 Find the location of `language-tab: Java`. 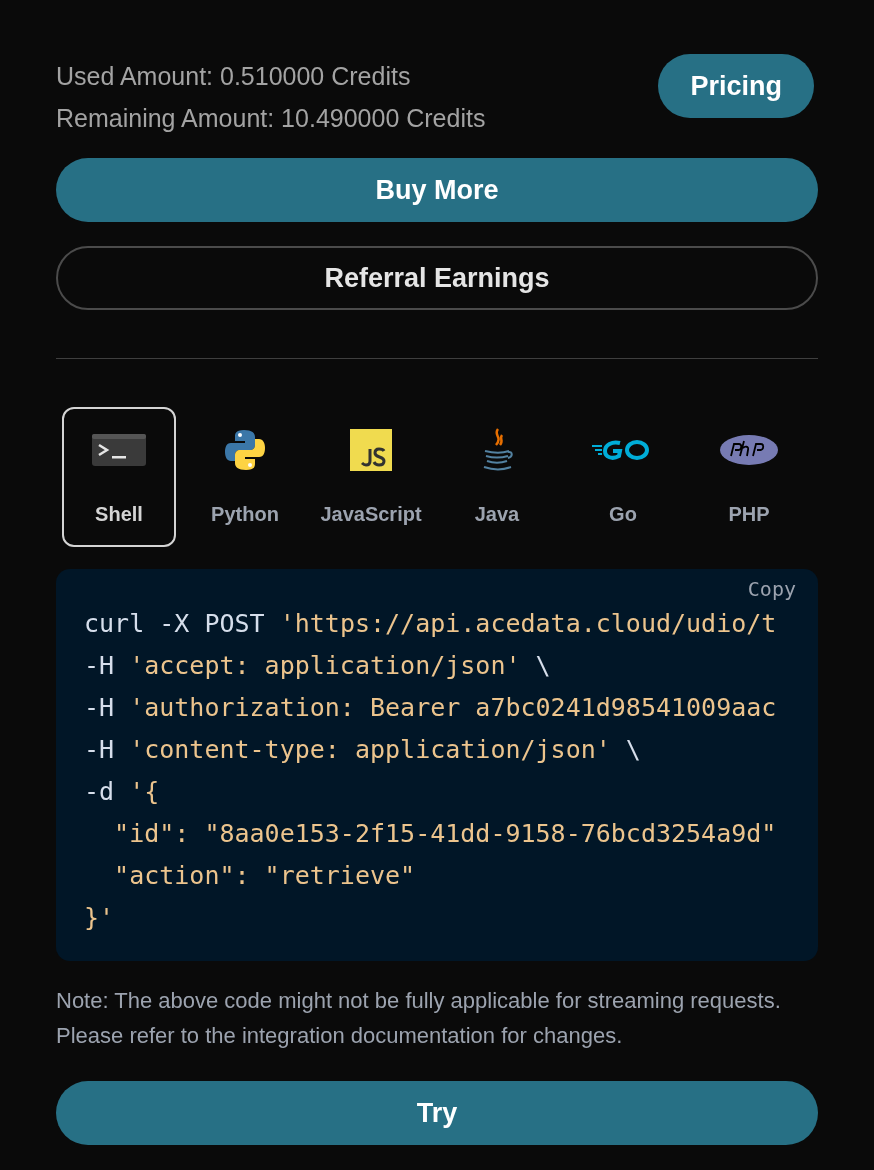

language-tab: Java is located at coordinates (497, 477).